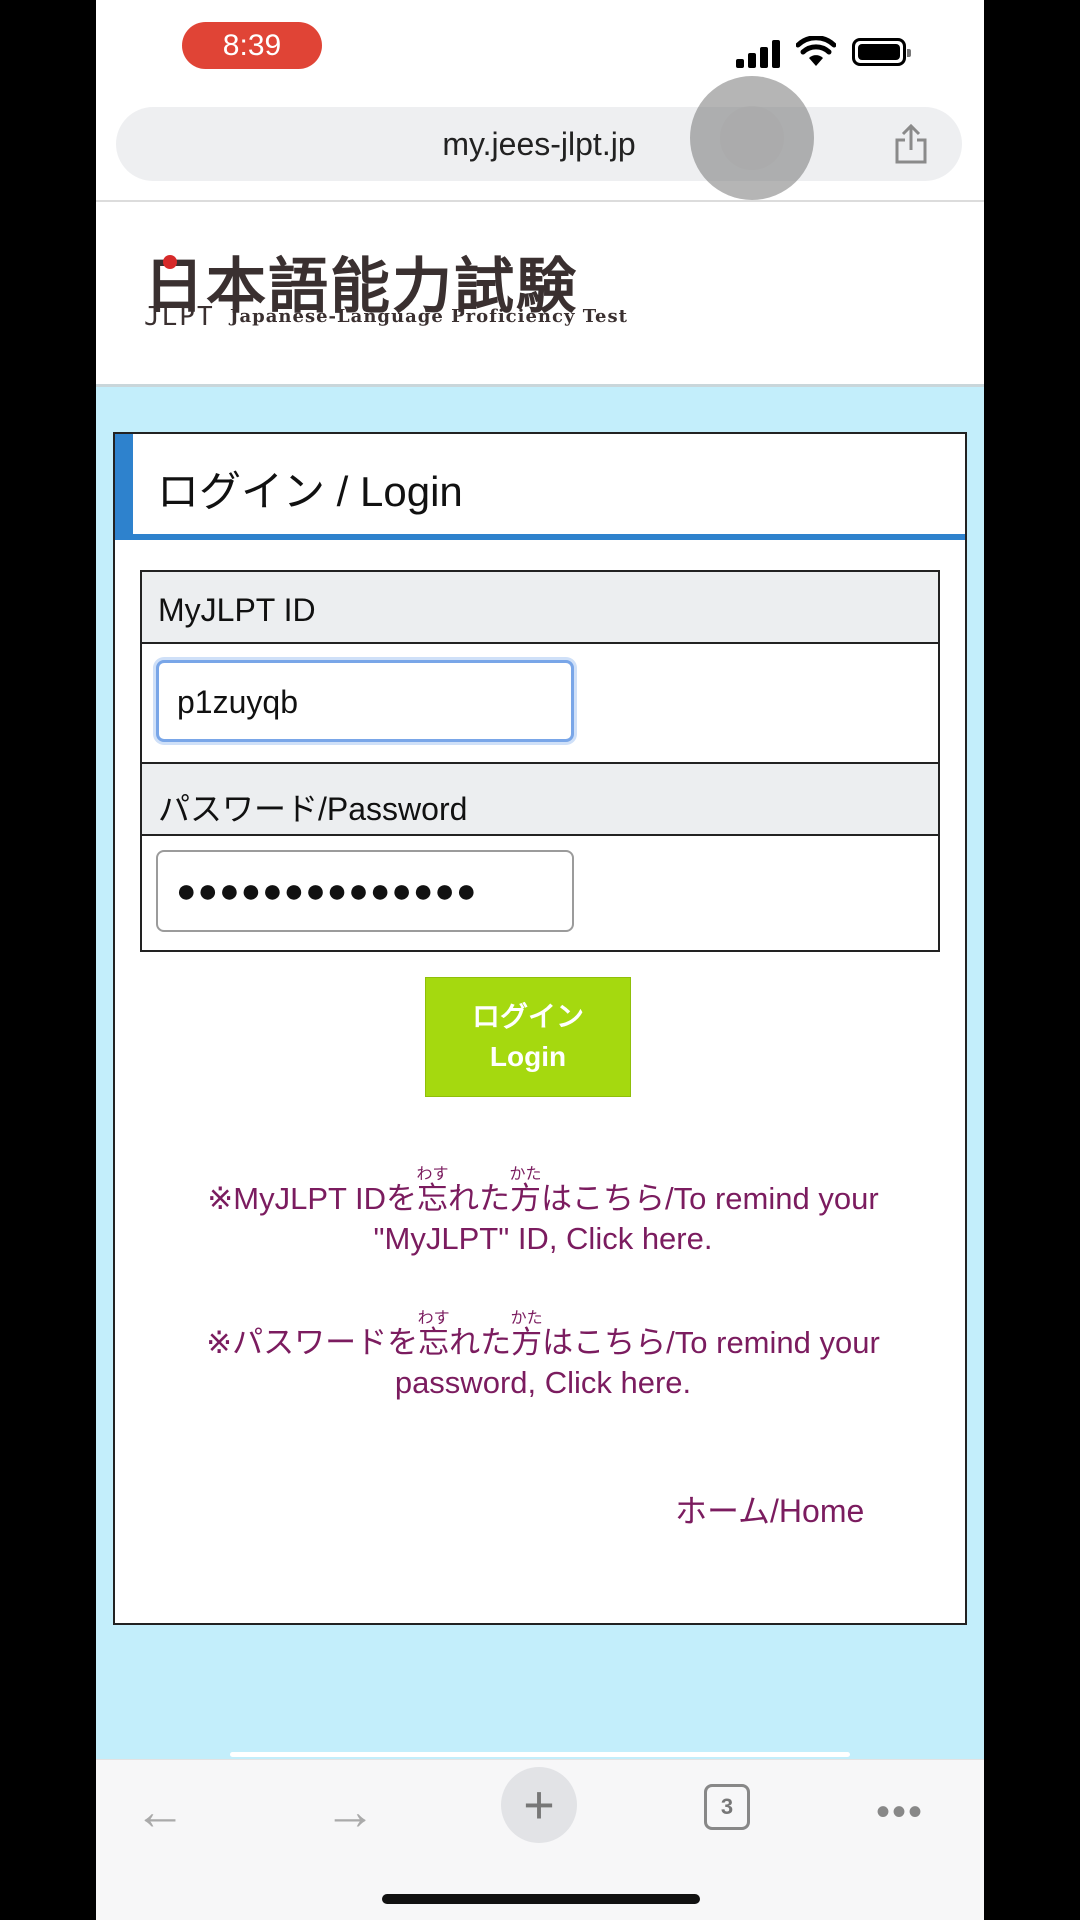 The image size is (1080, 1920). What do you see at coordinates (160, 1812) in the screenshot?
I see `back-arrow-icon: ←` at bounding box center [160, 1812].